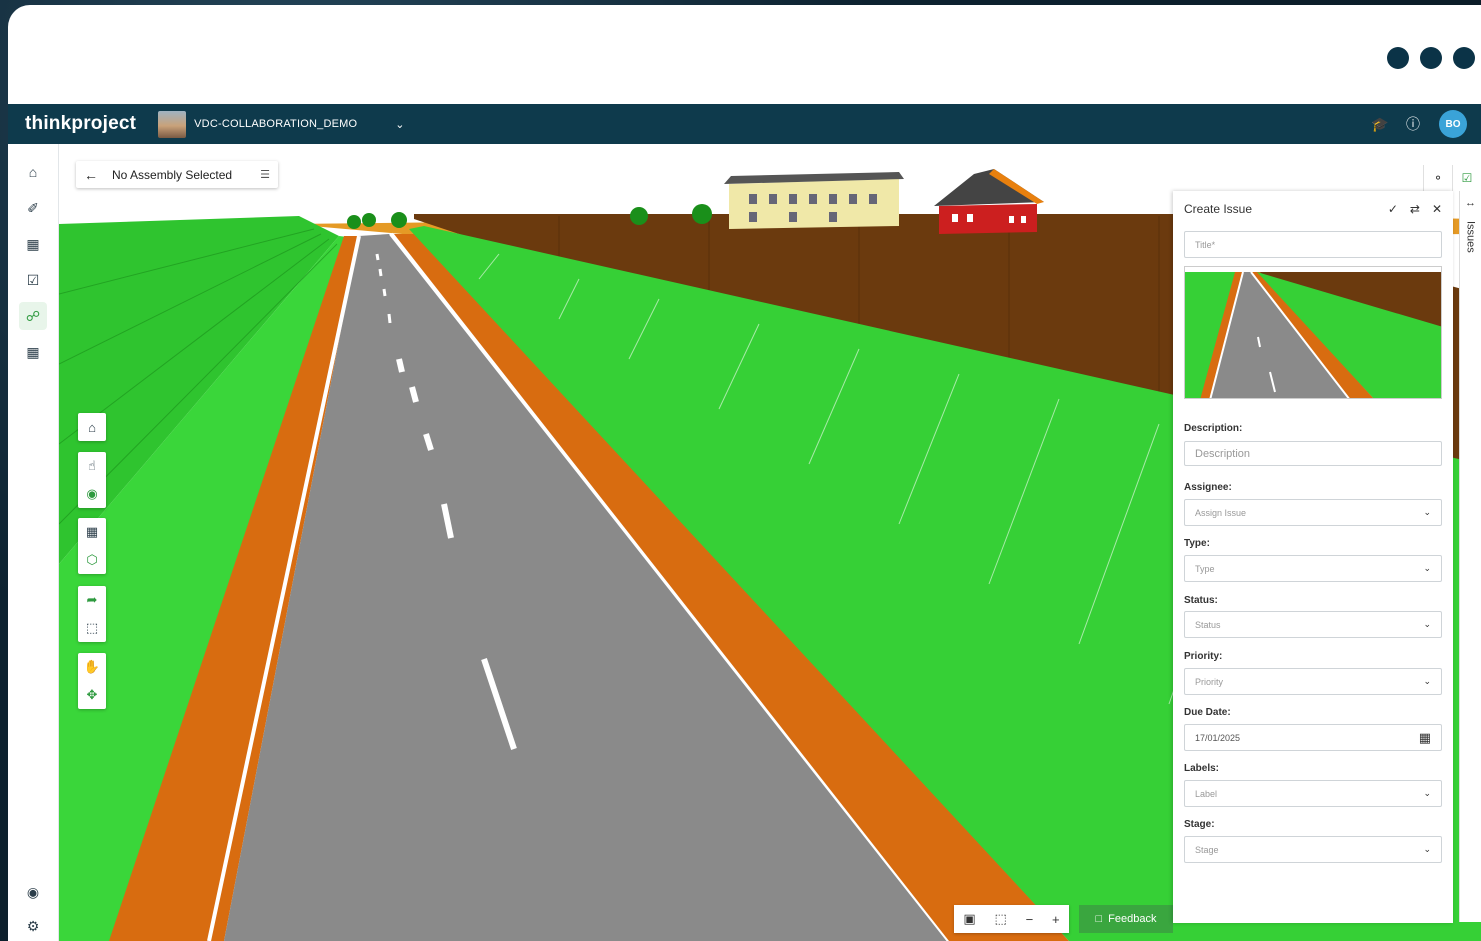 This screenshot has height=941, width=1481. Describe the element at coordinates (1206, 793) in the screenshot. I see `labels-placeholder: Label` at that location.